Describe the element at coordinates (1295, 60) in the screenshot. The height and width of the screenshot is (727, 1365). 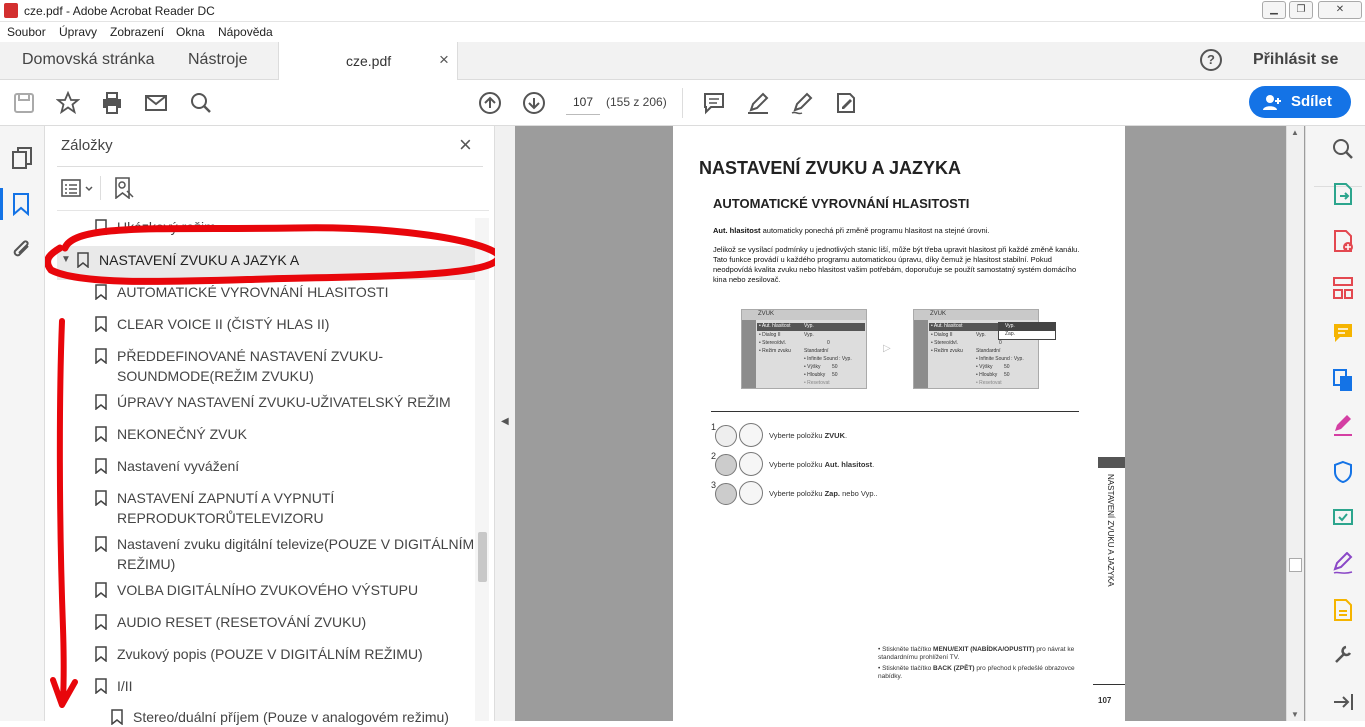
I see `sign-in-link: Přihlásit se` at that location.